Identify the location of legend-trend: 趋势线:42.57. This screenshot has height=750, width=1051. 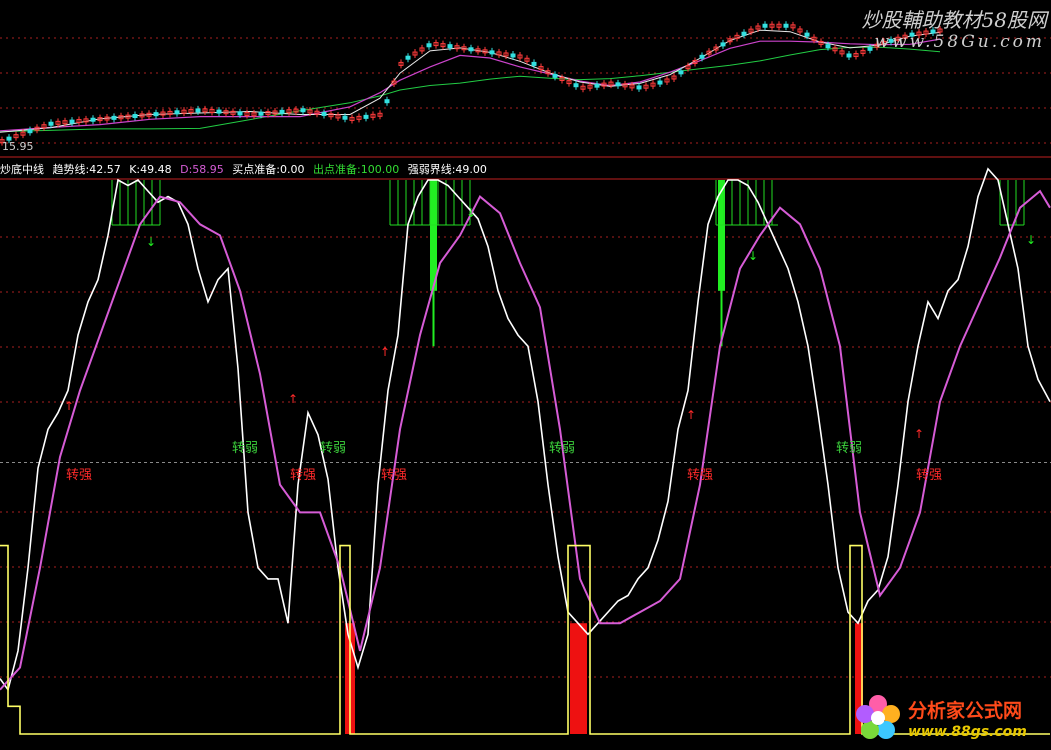
(86, 169).